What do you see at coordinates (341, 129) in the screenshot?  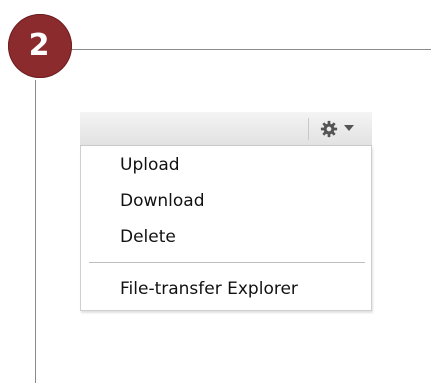 I see `actions-menu-button` at bounding box center [341, 129].